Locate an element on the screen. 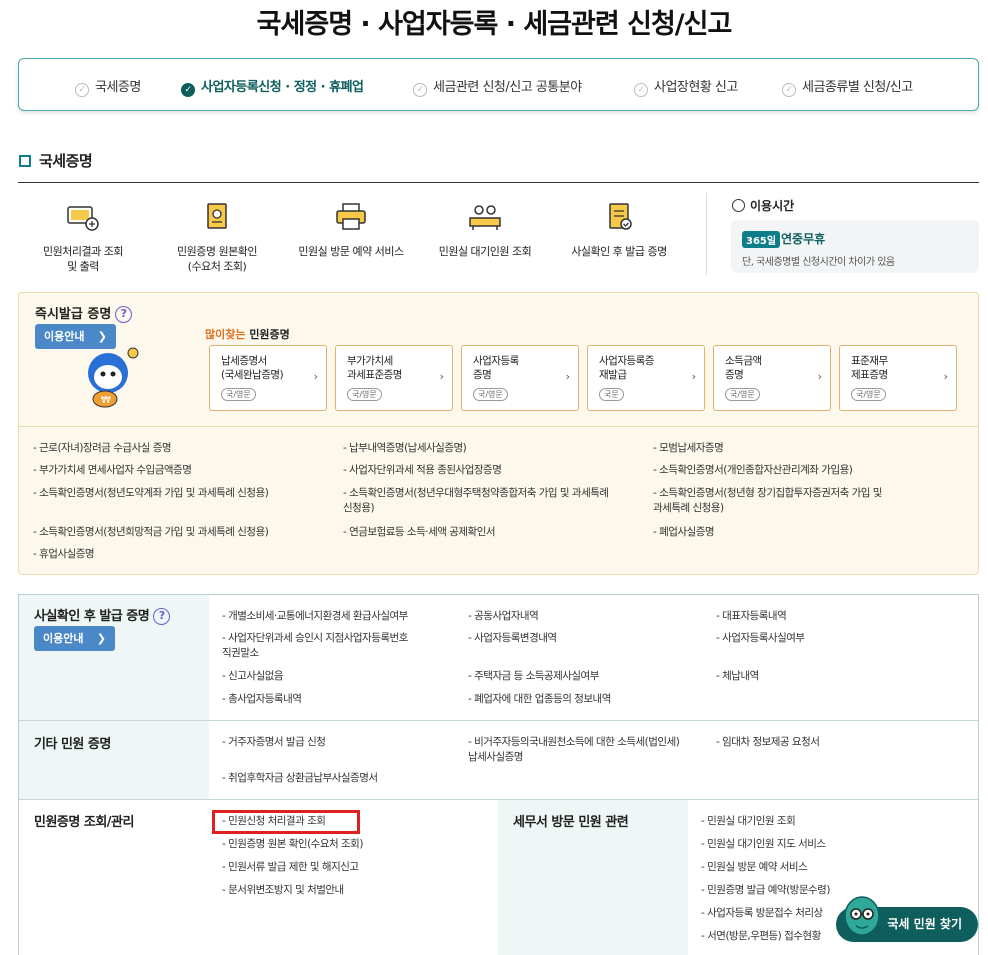 The height and width of the screenshot is (955, 988). card-name: 소득금액 증명 is located at coordinates (743, 368).